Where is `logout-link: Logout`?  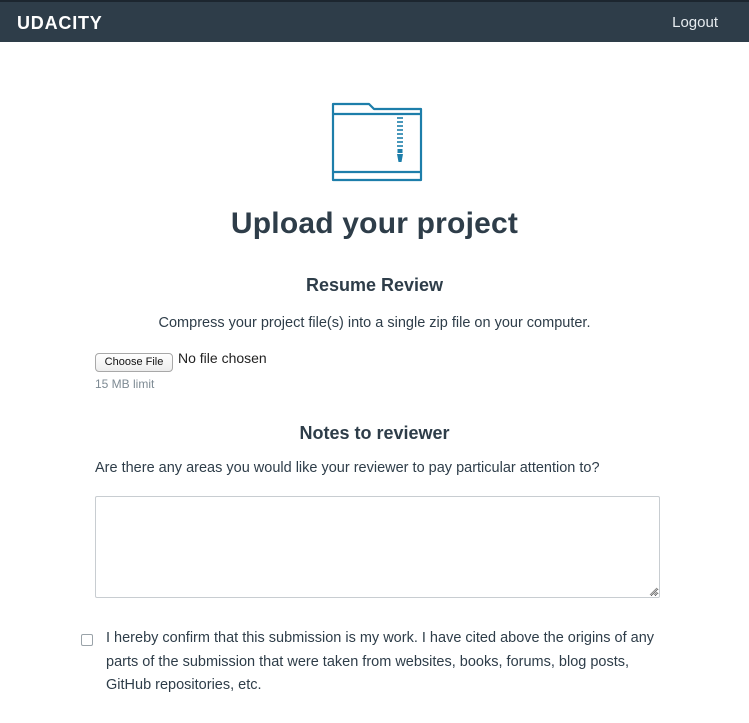 logout-link: Logout is located at coordinates (695, 22).